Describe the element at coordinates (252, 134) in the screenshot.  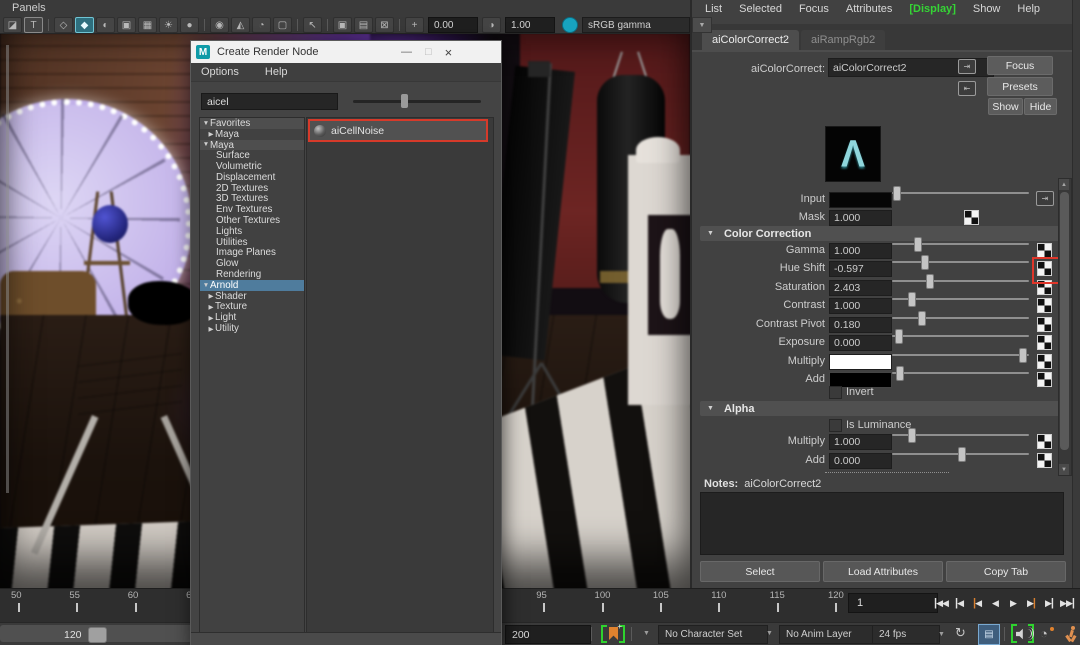
I see `tree-item-maya: ▶ Maya` at that location.